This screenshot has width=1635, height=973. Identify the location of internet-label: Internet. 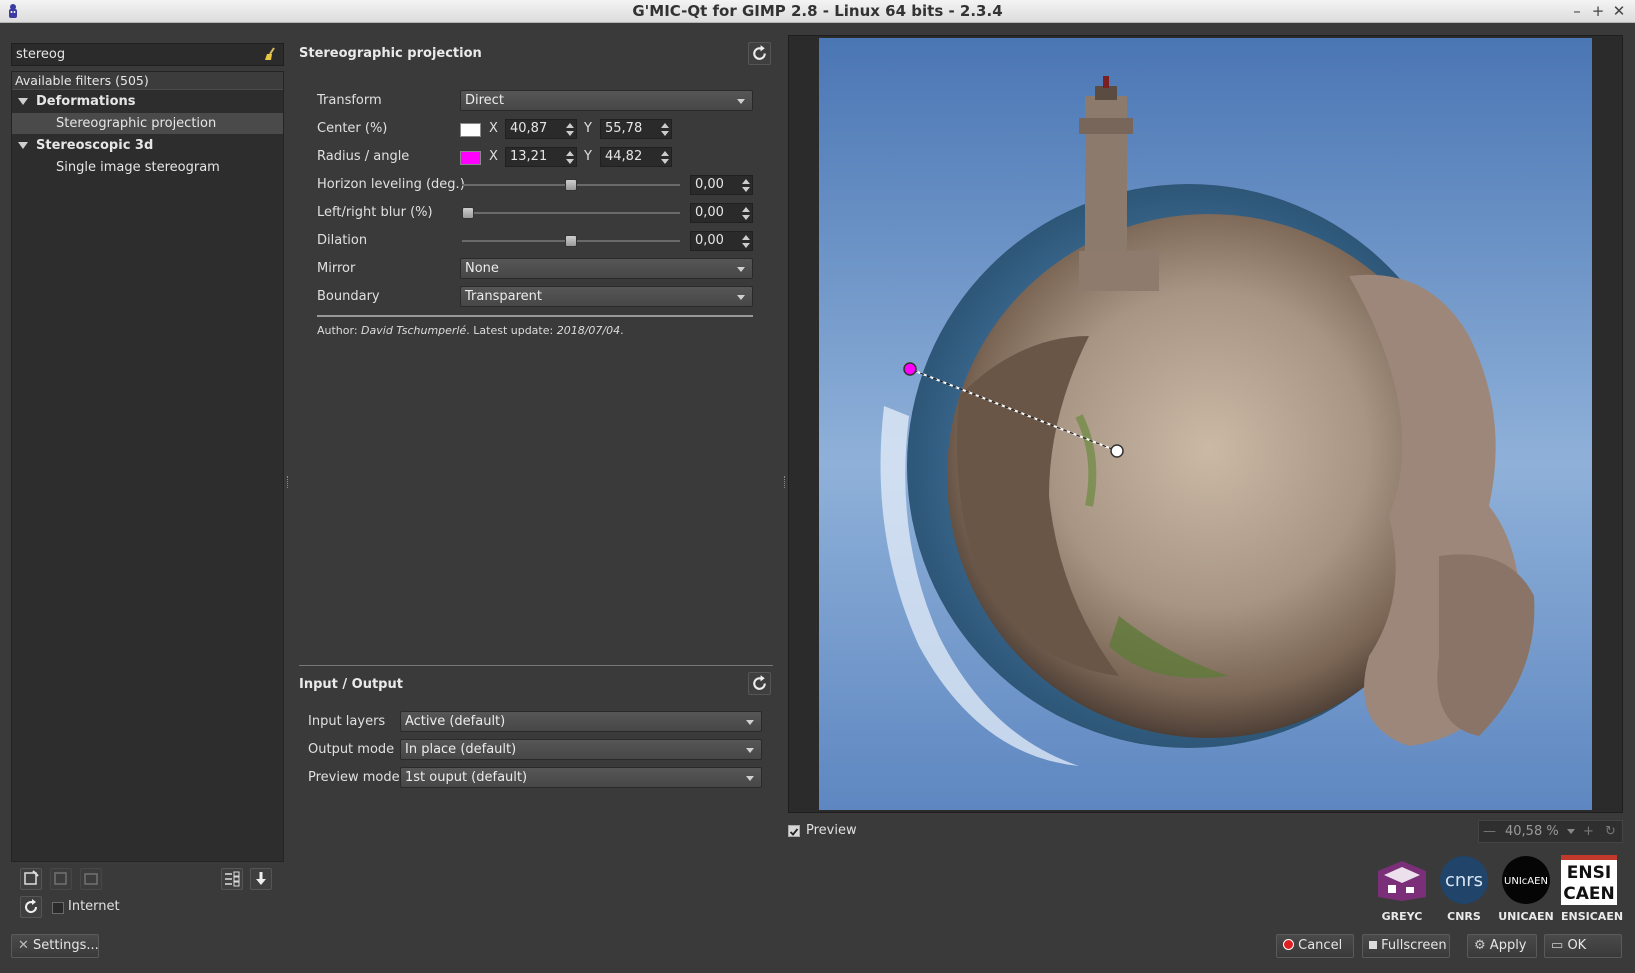
(94, 906).